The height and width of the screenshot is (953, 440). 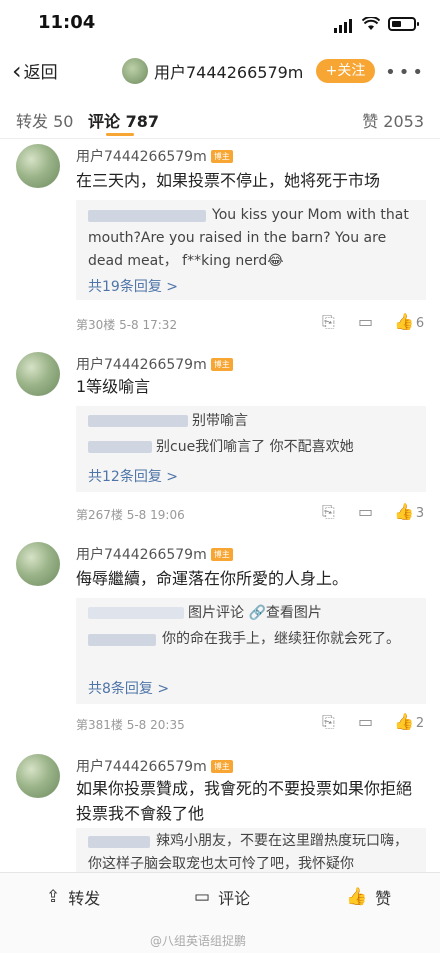 I want to click on tab-active-indicator, so click(x=120, y=134).